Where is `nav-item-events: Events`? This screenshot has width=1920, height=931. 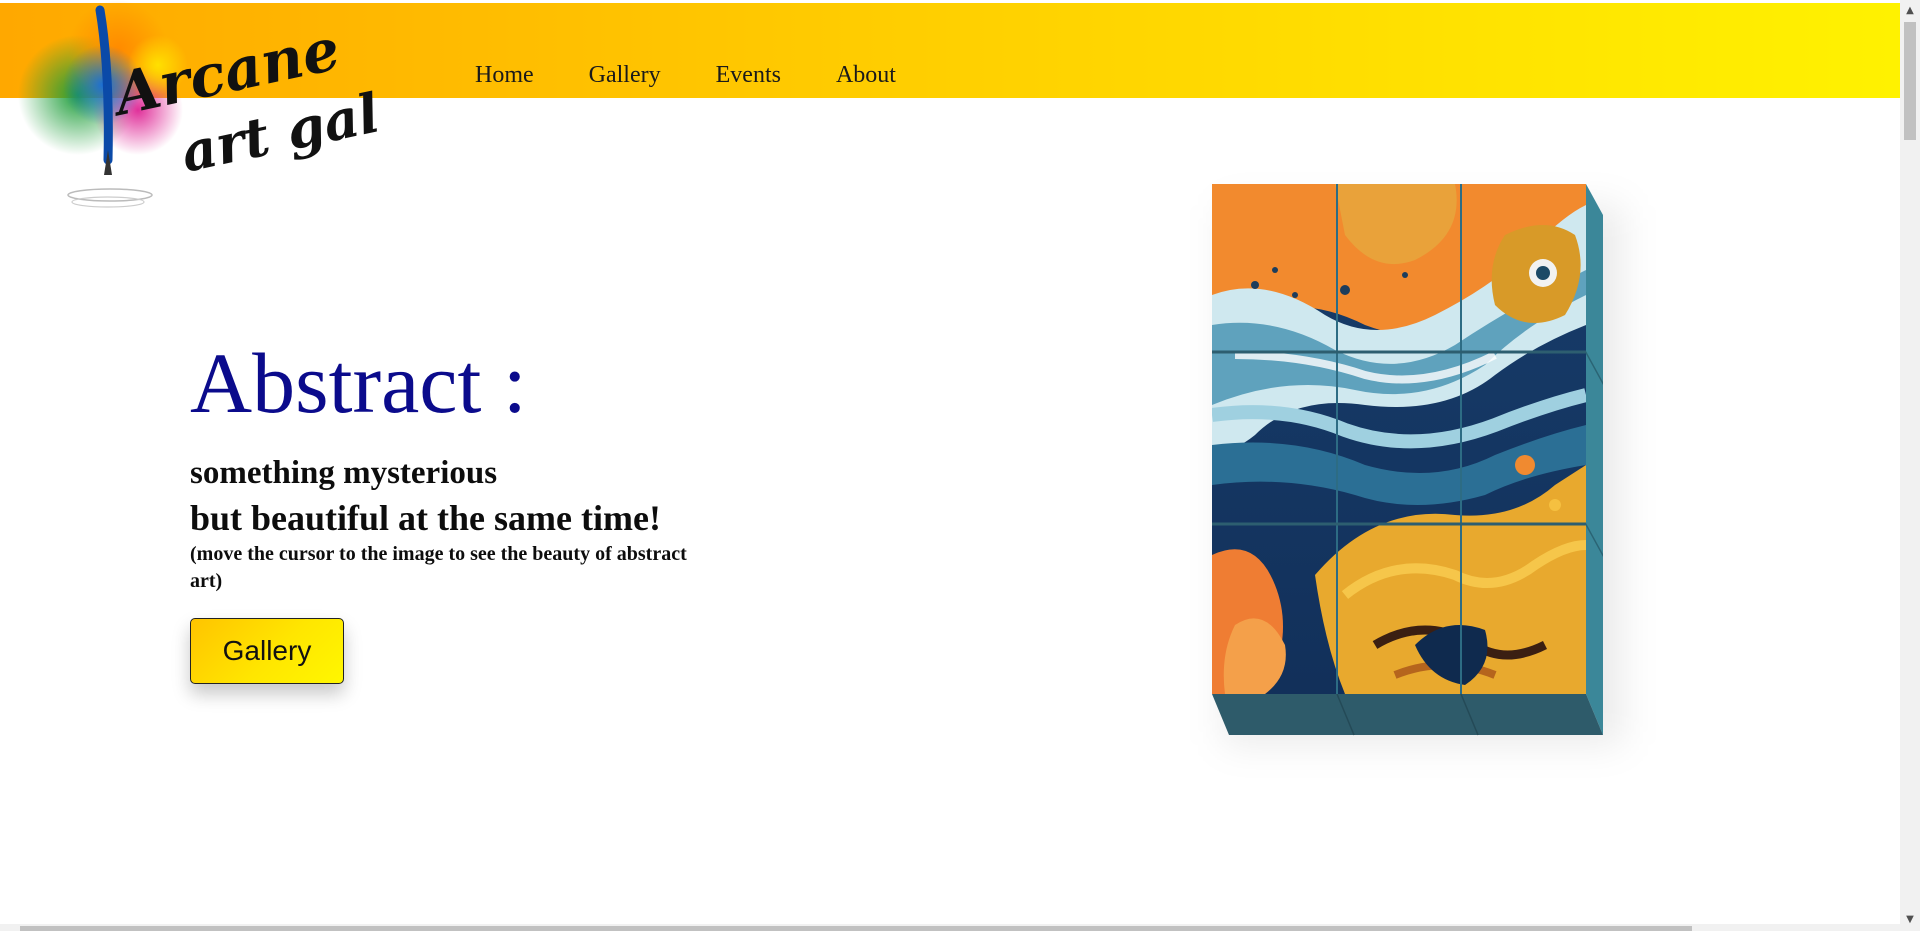
nav-item-events: Events is located at coordinates (748, 75).